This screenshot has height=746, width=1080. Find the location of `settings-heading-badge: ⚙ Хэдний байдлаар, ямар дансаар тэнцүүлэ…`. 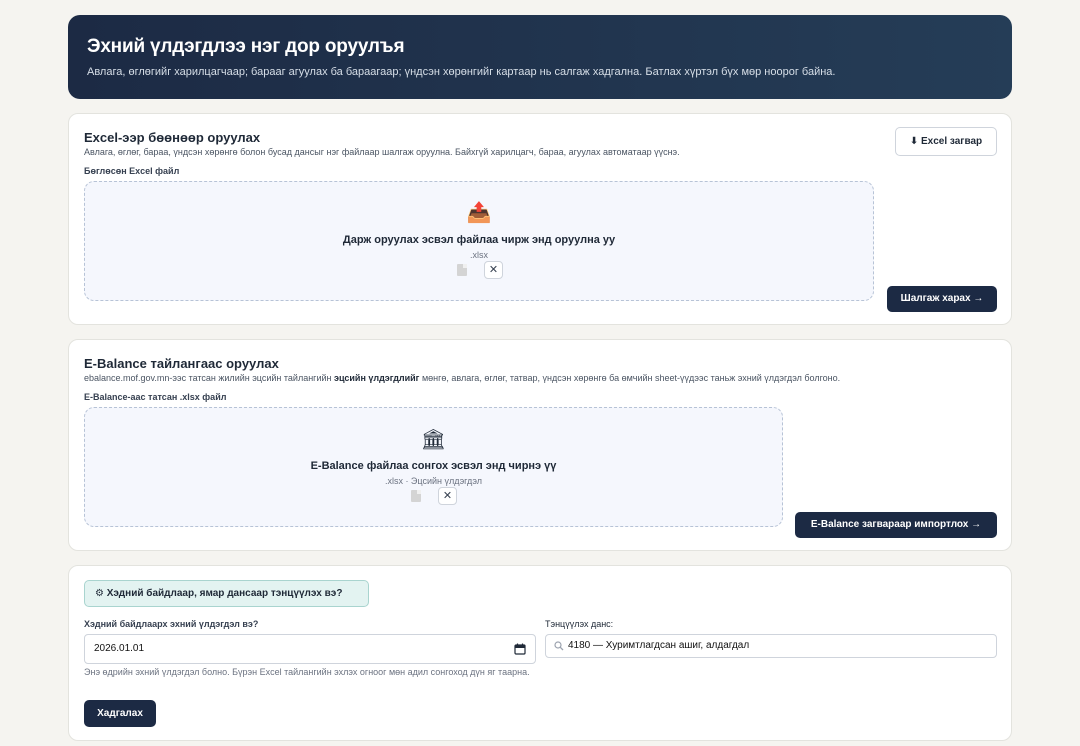

settings-heading-badge: ⚙ Хэдний байдлаар, ямар дансаар тэнцүүлэ… is located at coordinates (226, 593).